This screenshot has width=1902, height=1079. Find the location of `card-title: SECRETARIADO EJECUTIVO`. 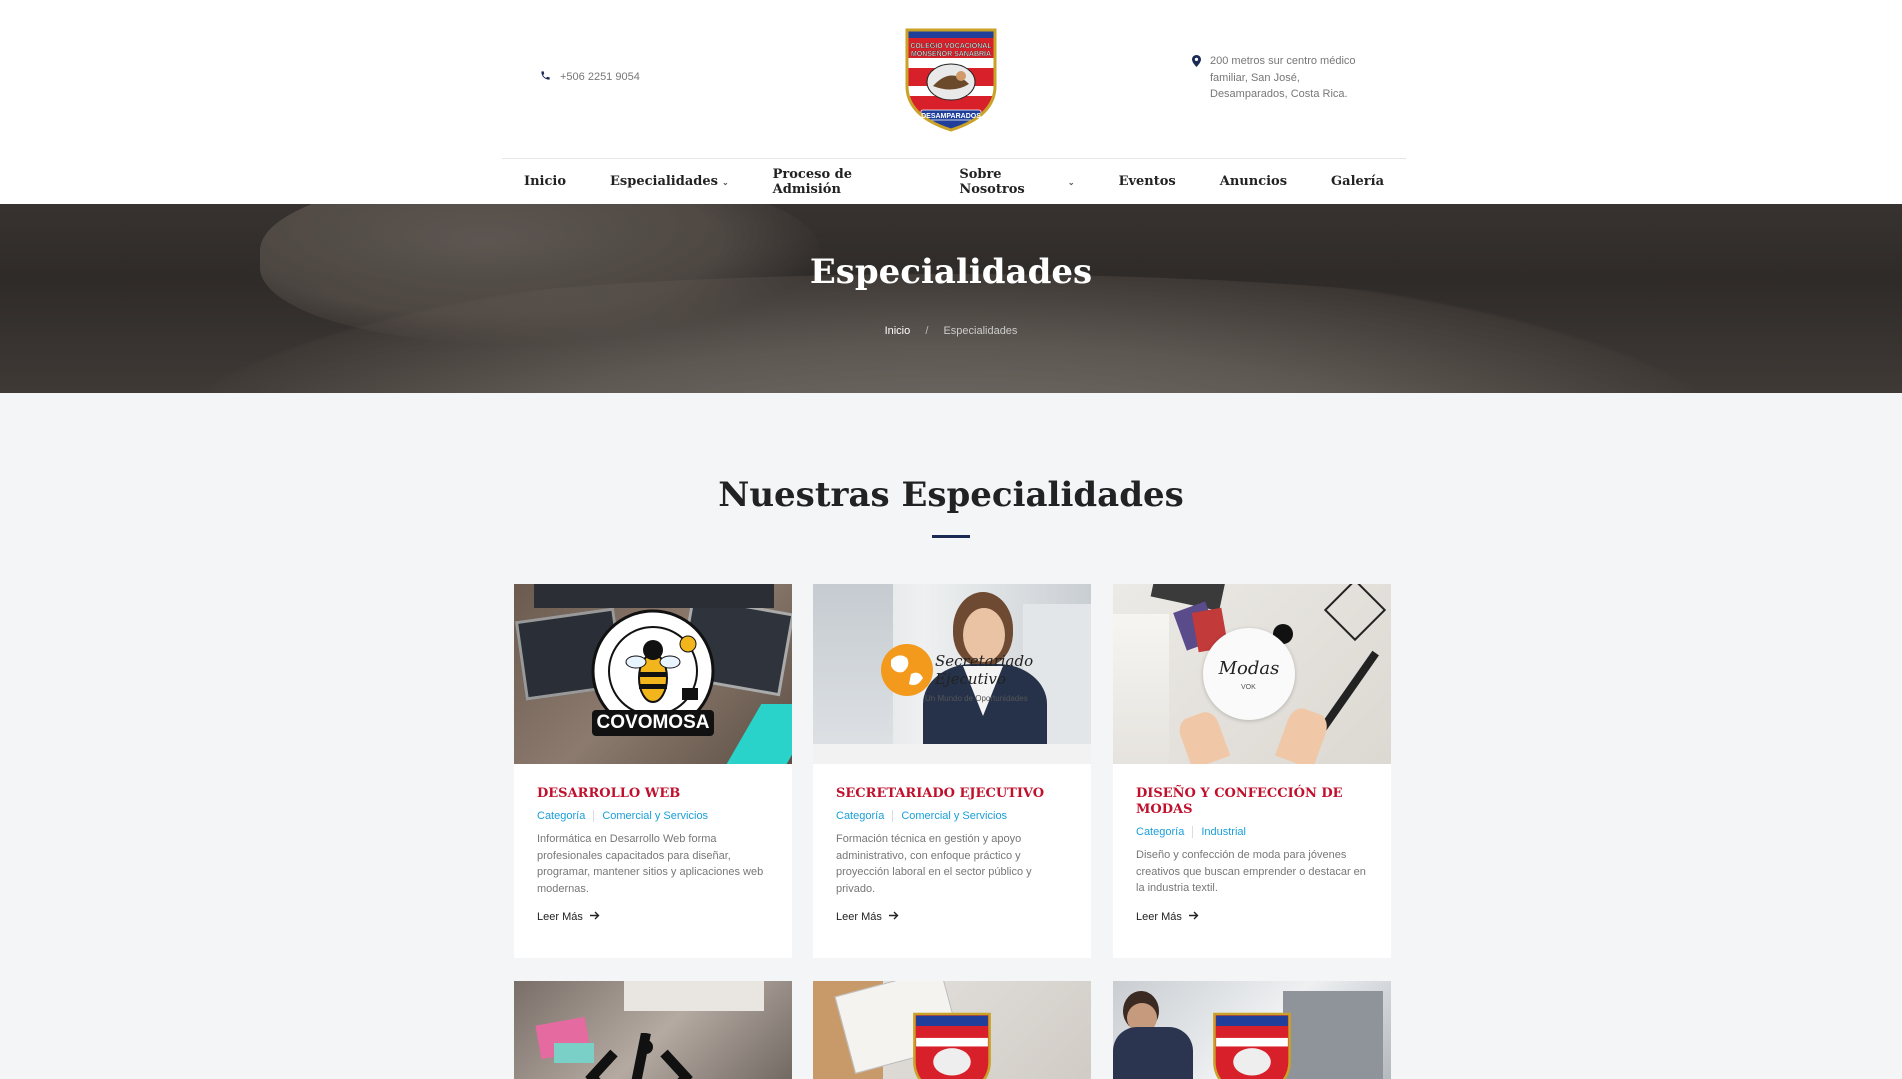

card-title: SECRETARIADO EJECUTIVO is located at coordinates (952, 794).